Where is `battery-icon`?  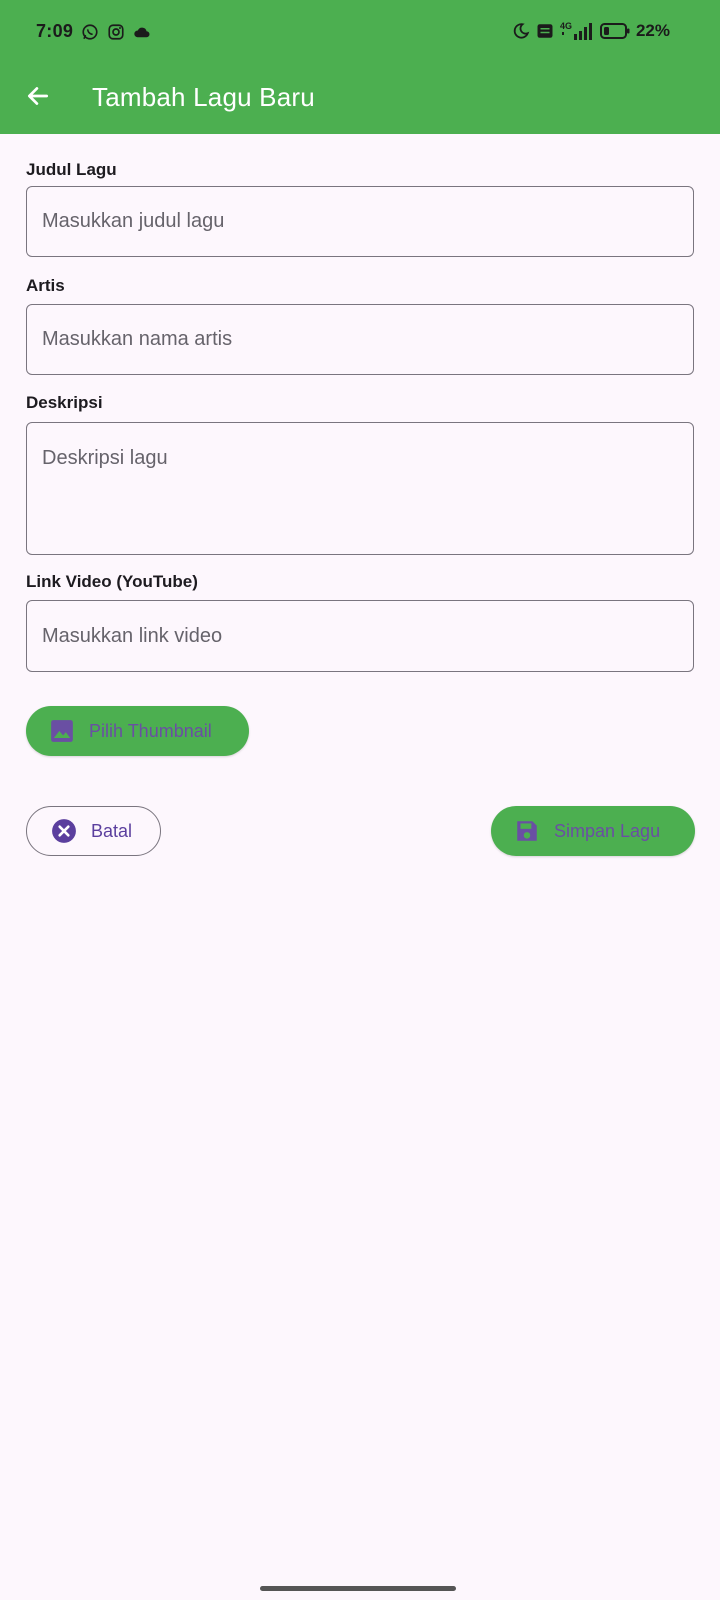
battery-icon is located at coordinates (614, 31).